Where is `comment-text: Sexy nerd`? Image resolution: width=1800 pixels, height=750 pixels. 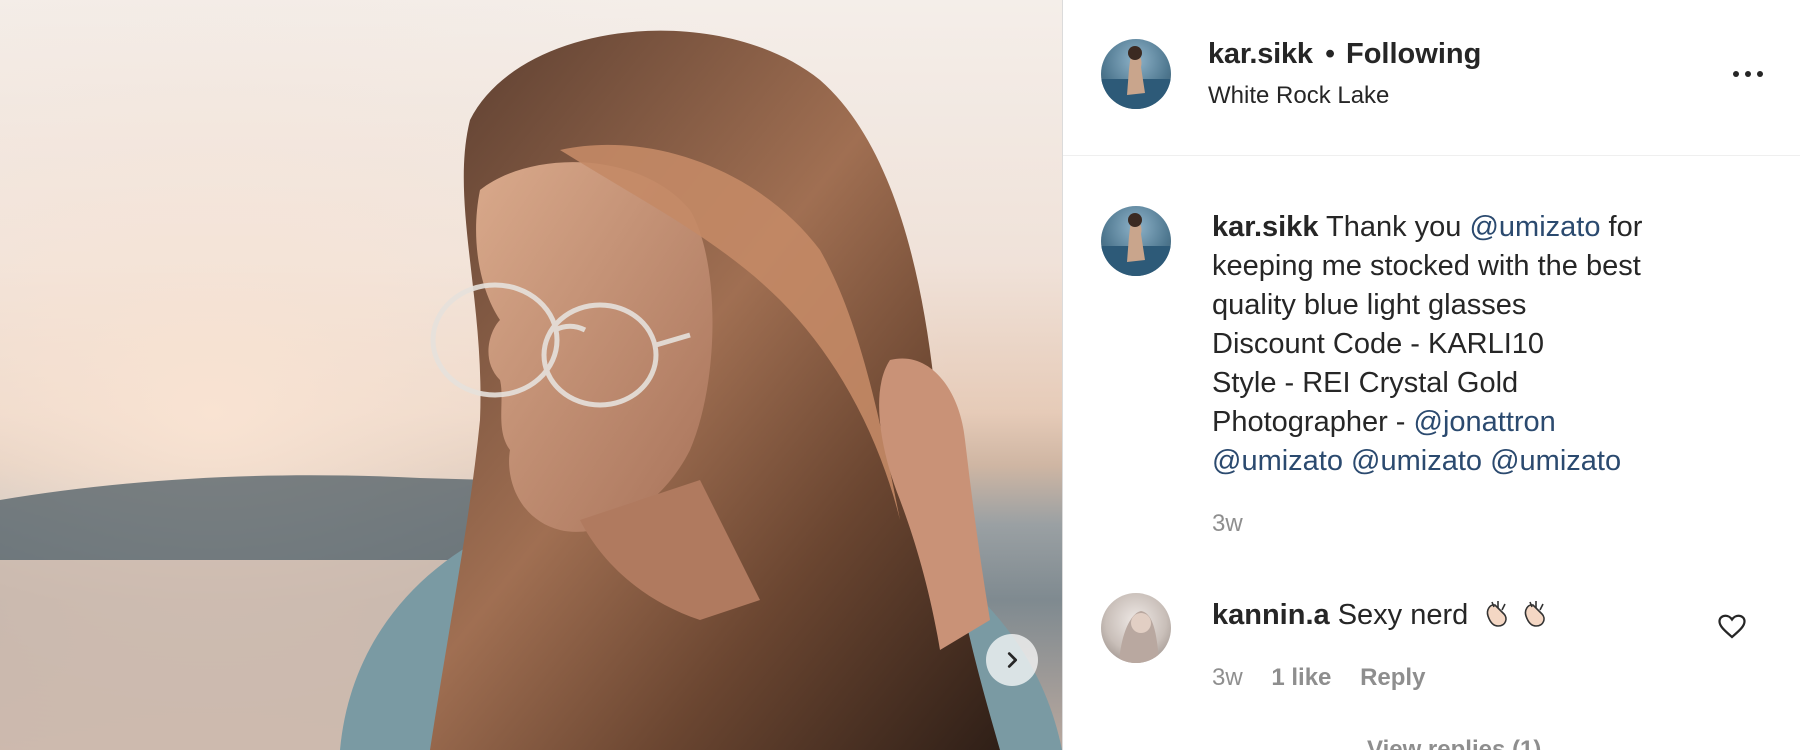 comment-text: Sexy nerd is located at coordinates (1403, 615).